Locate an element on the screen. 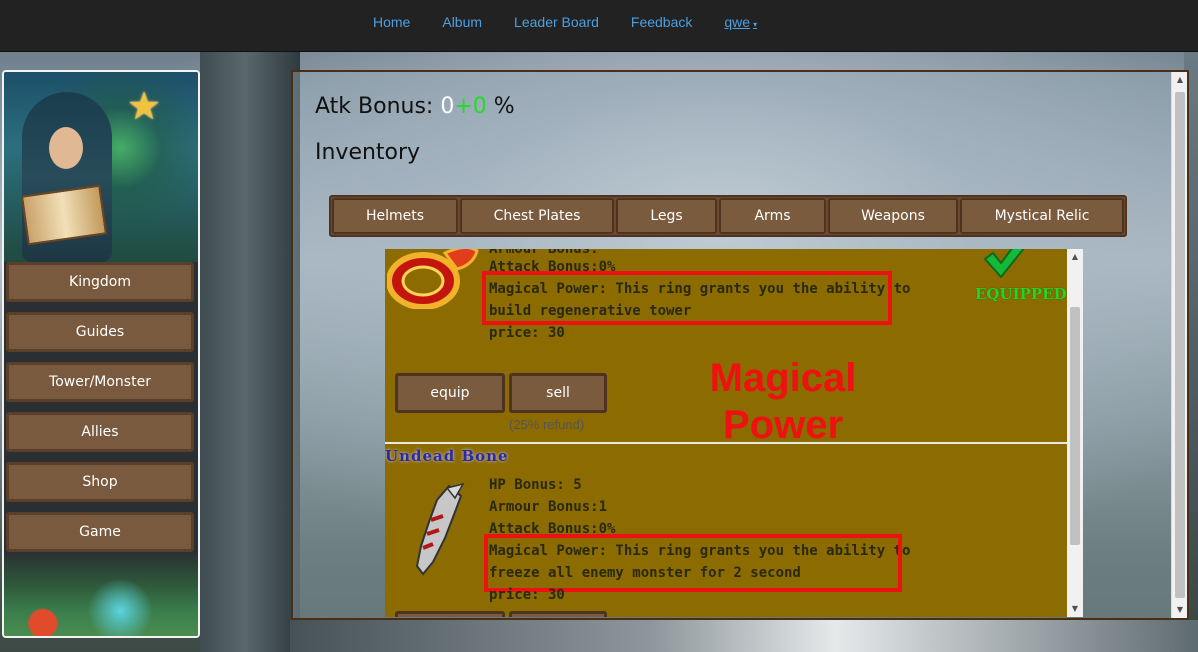  tab-mystical-relic: Mystical Relic is located at coordinates (1042, 216).